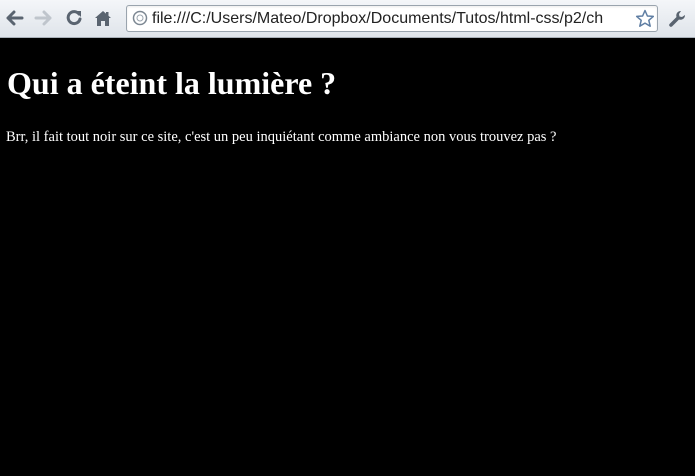  I want to click on page-heading: Qui a éteint la lumière ?, so click(172, 83).